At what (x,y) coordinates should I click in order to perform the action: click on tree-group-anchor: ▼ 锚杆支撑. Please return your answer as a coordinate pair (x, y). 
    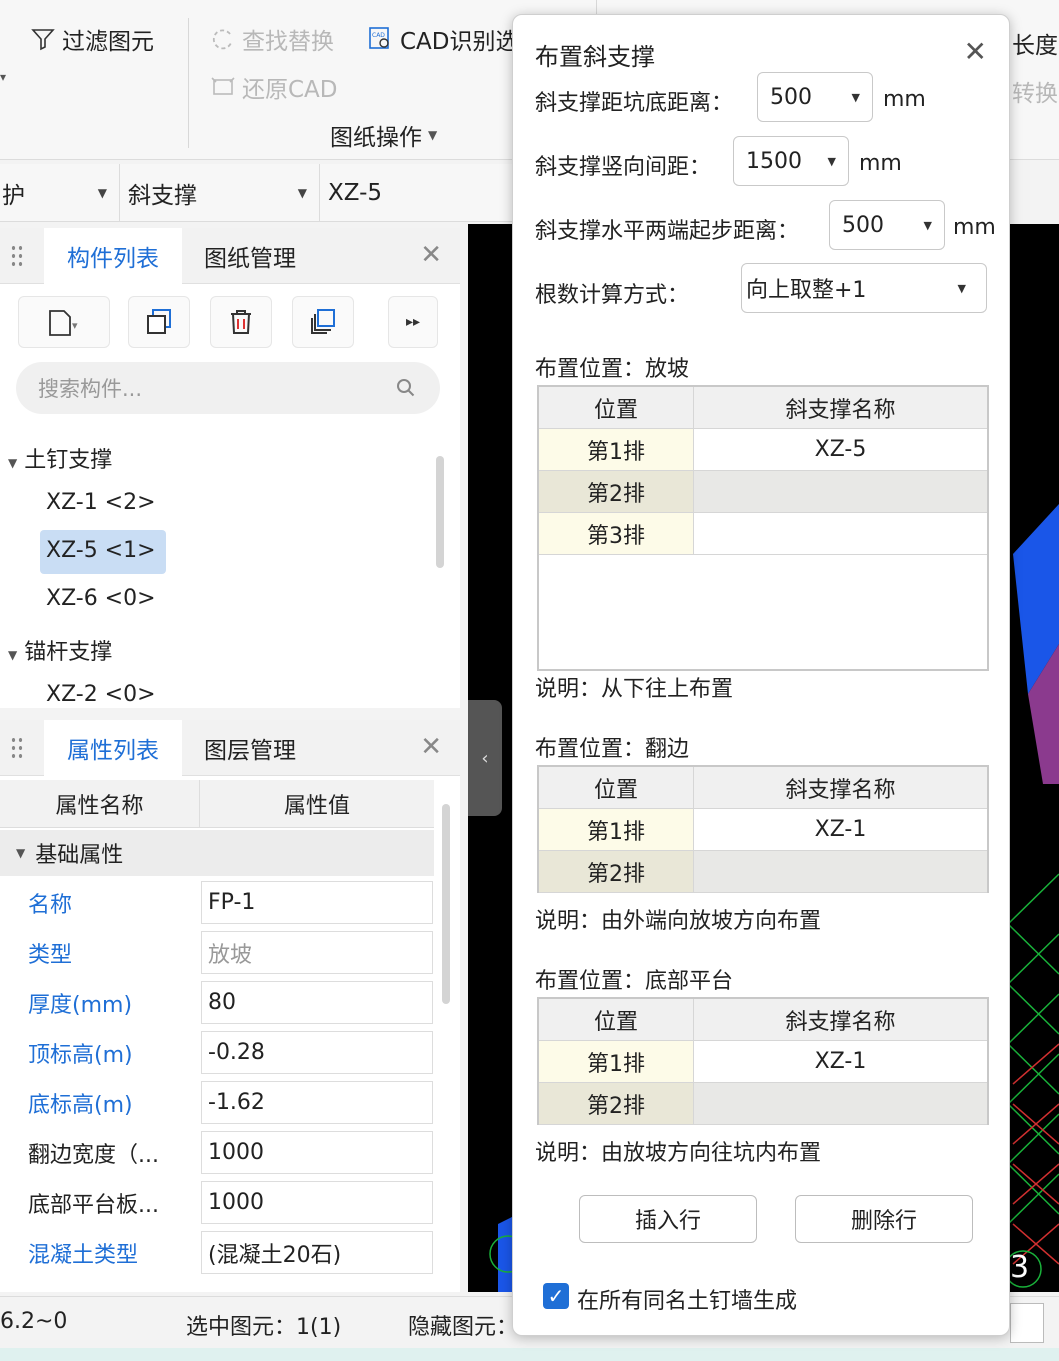
    Looking at the image, I should click on (60, 650).